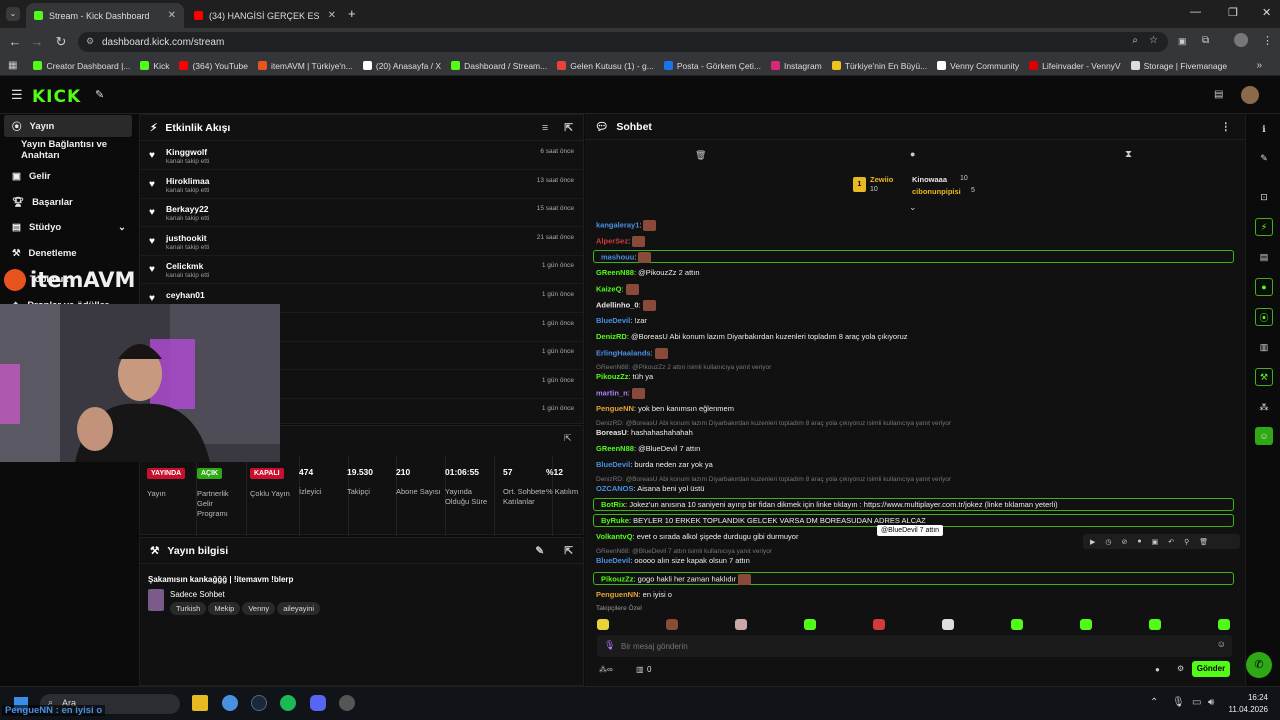 Image resolution: width=1280 pixels, height=720 pixels. Describe the element at coordinates (1264, 257) in the screenshot. I see `notes-icon: ▤` at that location.